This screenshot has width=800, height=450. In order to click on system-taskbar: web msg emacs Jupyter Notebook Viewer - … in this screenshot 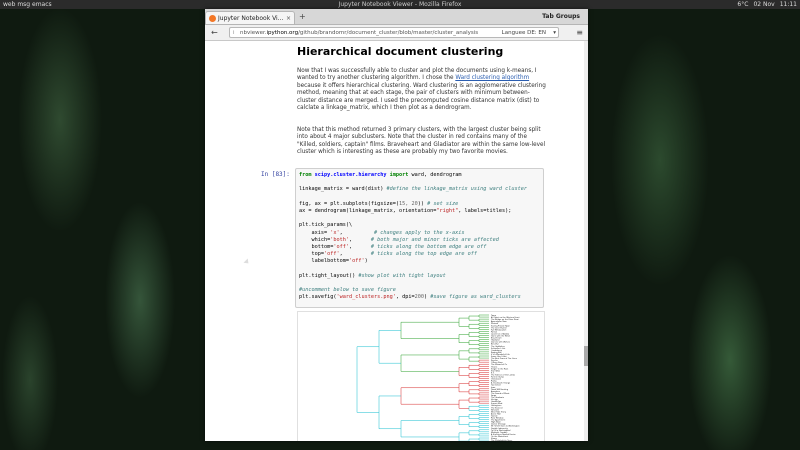, I will do `click(400, 4)`.